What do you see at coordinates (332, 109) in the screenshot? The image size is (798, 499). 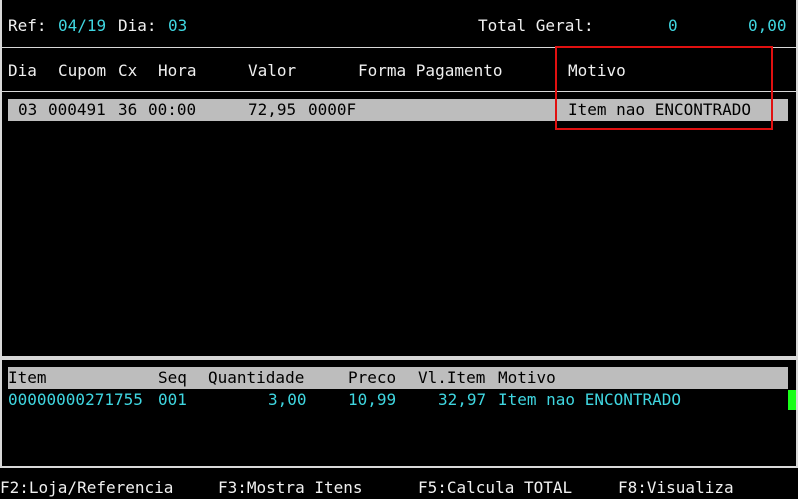 I see `row-forma: 0000F` at bounding box center [332, 109].